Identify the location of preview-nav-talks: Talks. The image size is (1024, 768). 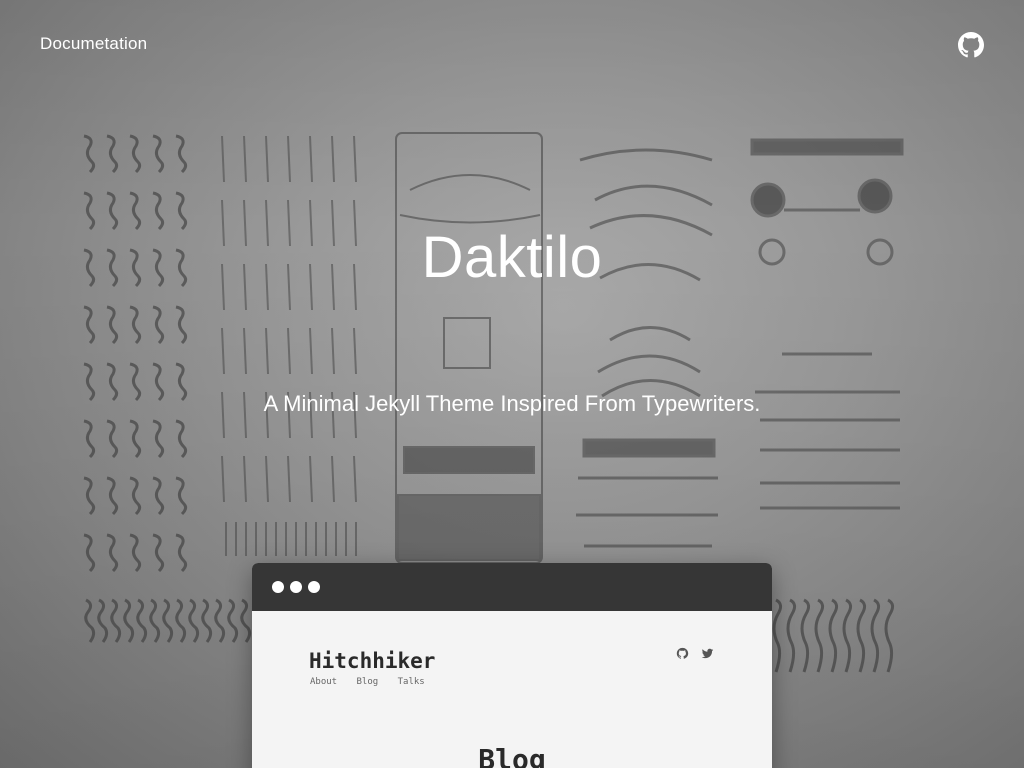
(411, 682).